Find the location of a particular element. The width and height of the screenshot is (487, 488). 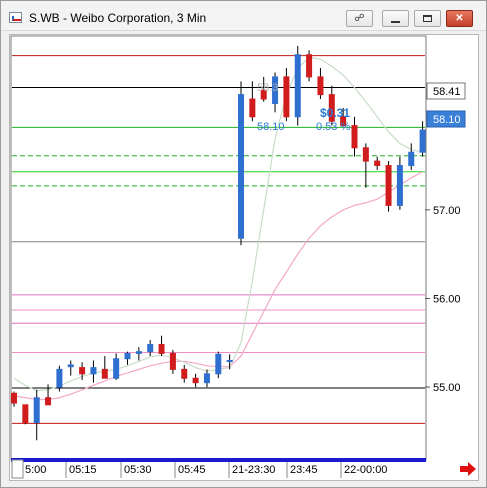

close-button: ✕ is located at coordinates (459, 18).